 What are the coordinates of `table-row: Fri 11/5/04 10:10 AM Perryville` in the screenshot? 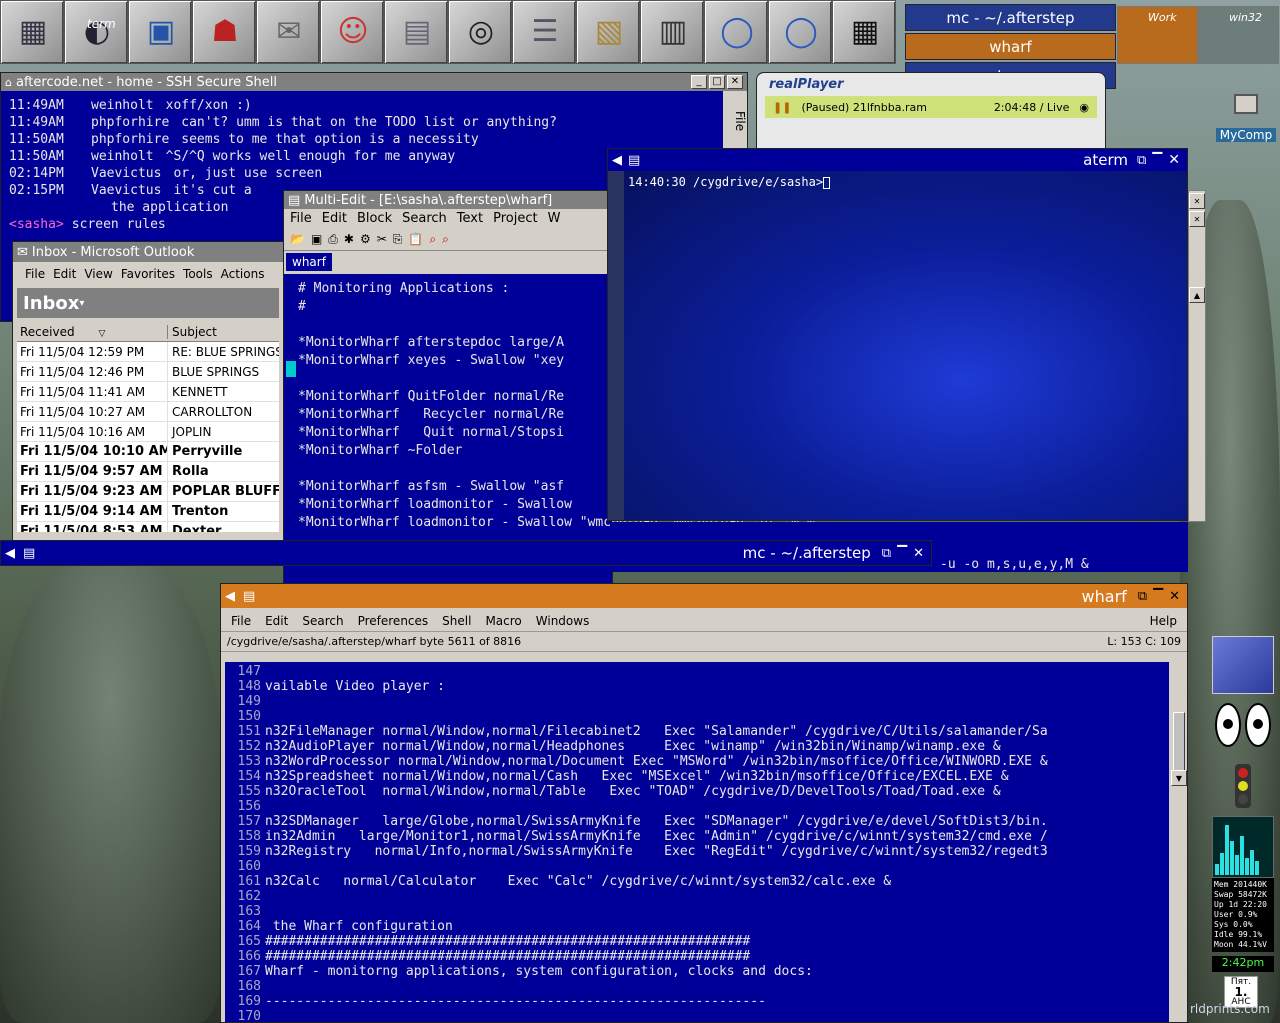 It's located at (148, 451).